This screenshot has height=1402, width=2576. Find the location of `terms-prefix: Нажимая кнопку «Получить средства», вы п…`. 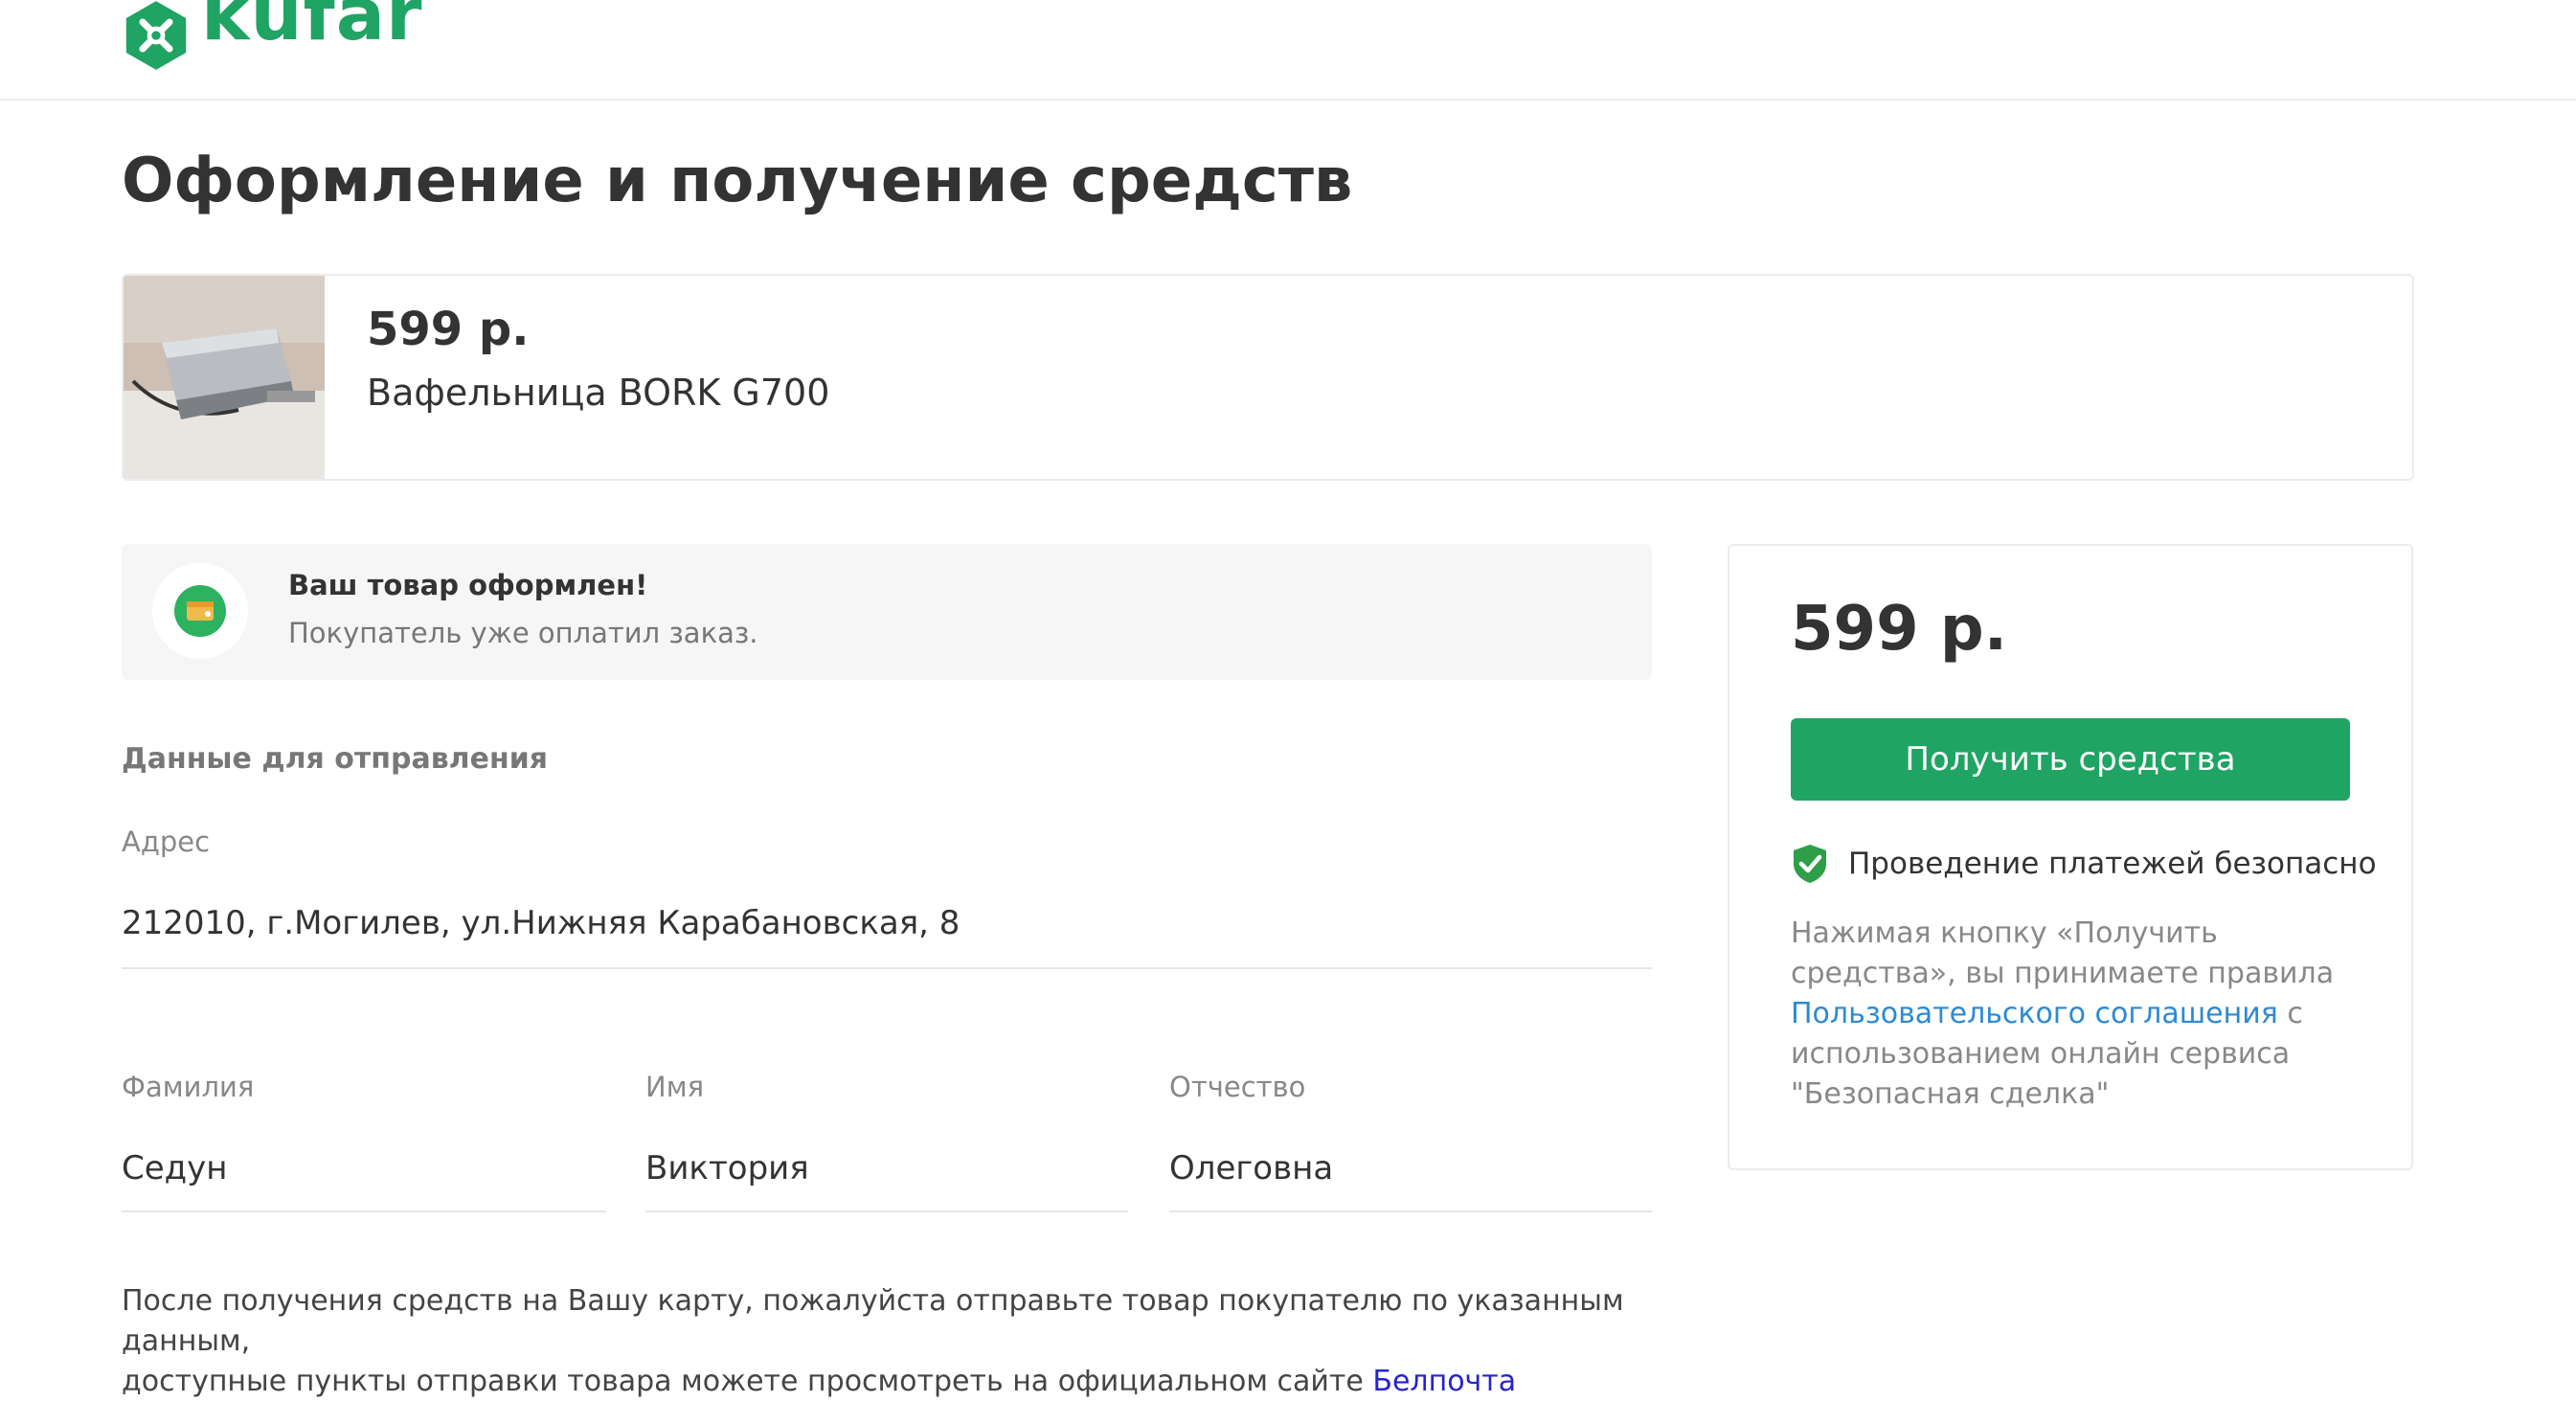

terms-prefix: Нажимая кнопку «Получить средства», вы п… is located at coordinates (2063, 953).